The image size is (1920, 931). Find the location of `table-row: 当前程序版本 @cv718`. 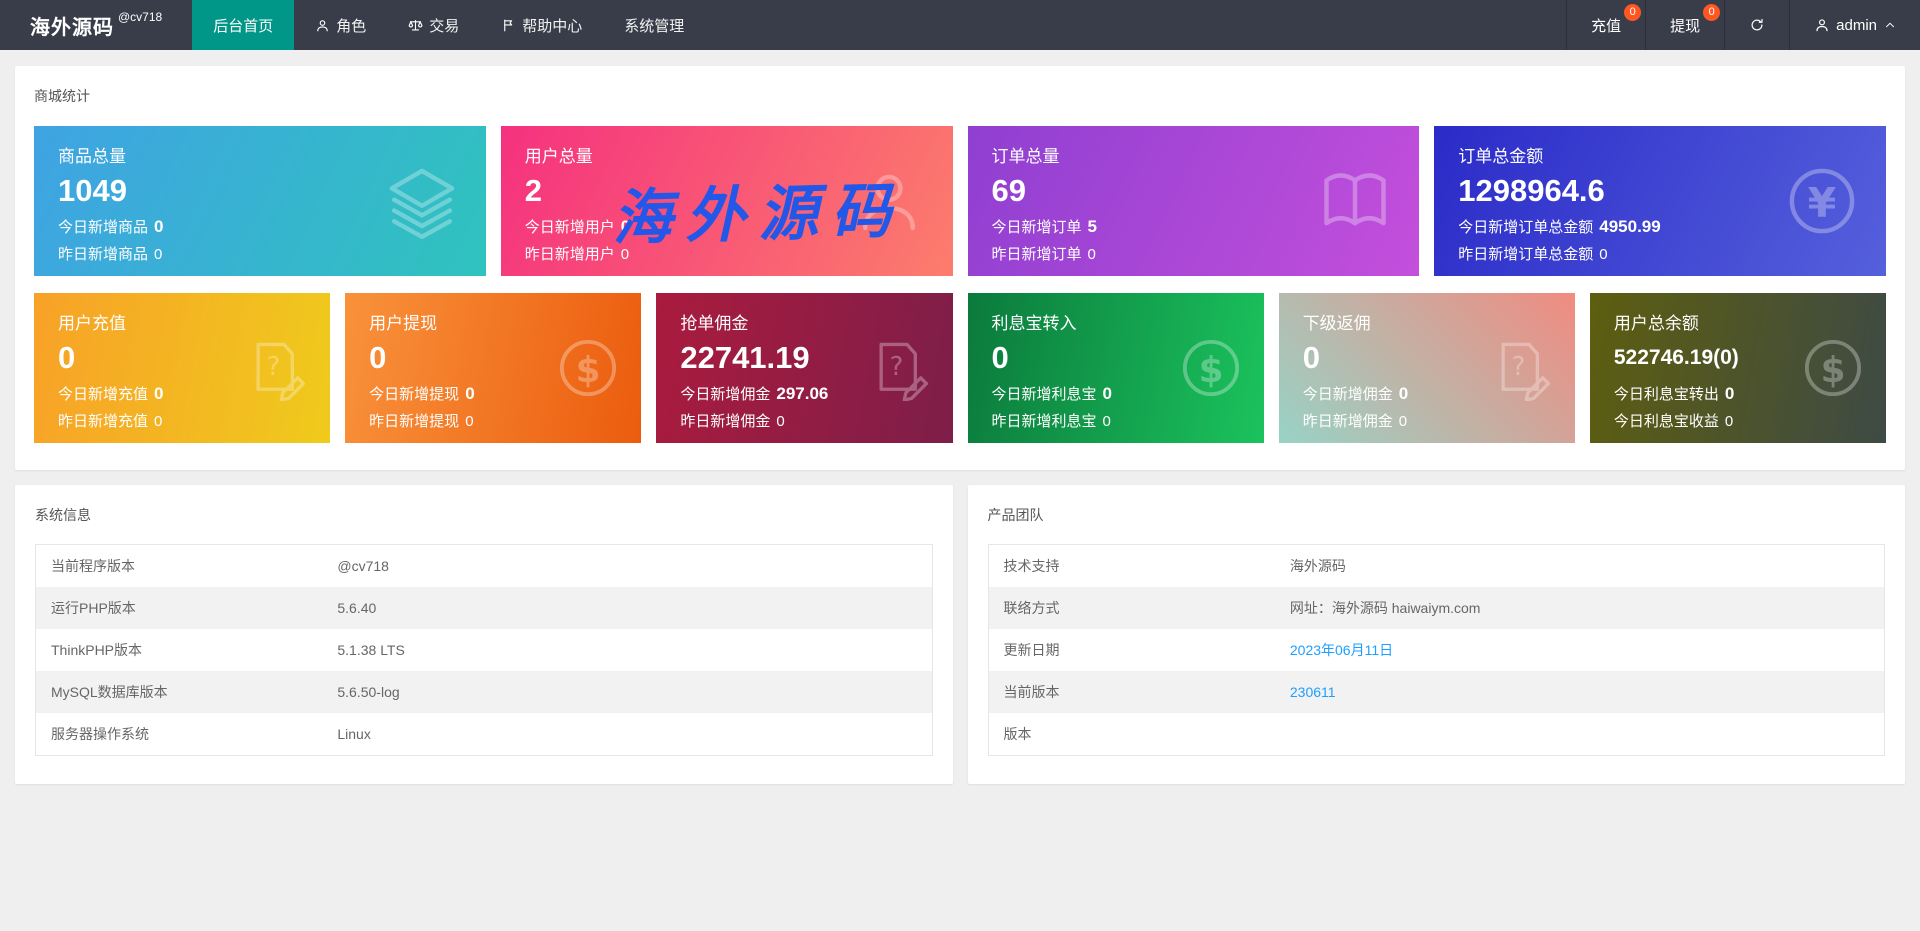

table-row: 当前程序版本 @cv718 is located at coordinates (220, 566).